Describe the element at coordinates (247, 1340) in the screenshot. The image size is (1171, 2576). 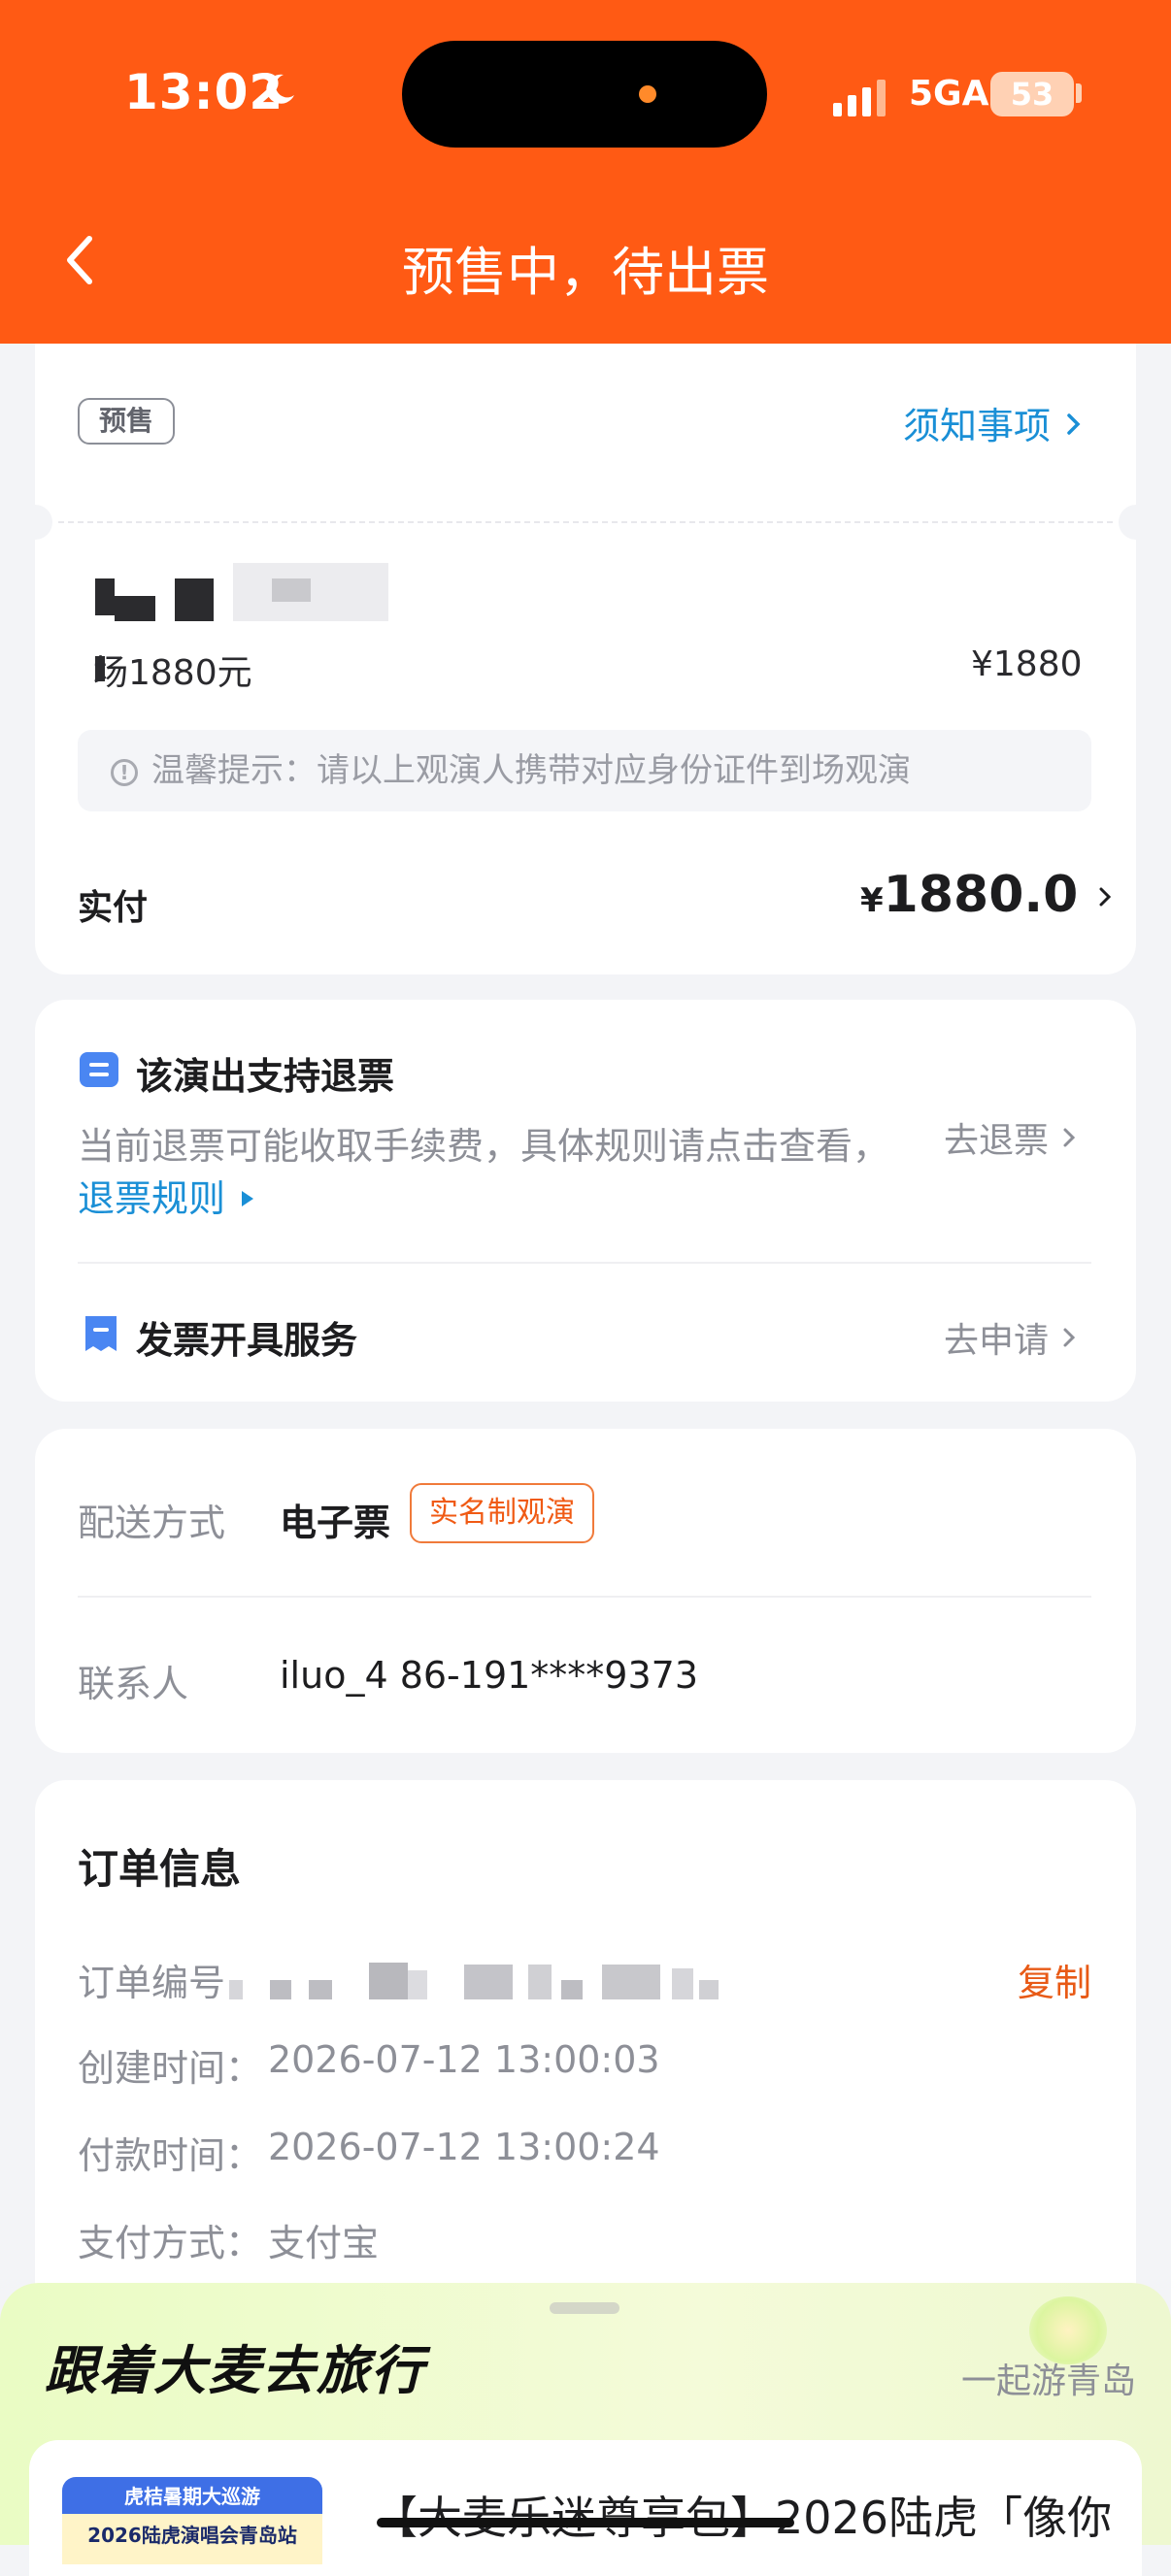
I see `invoice-title: 发票开具服务` at that location.